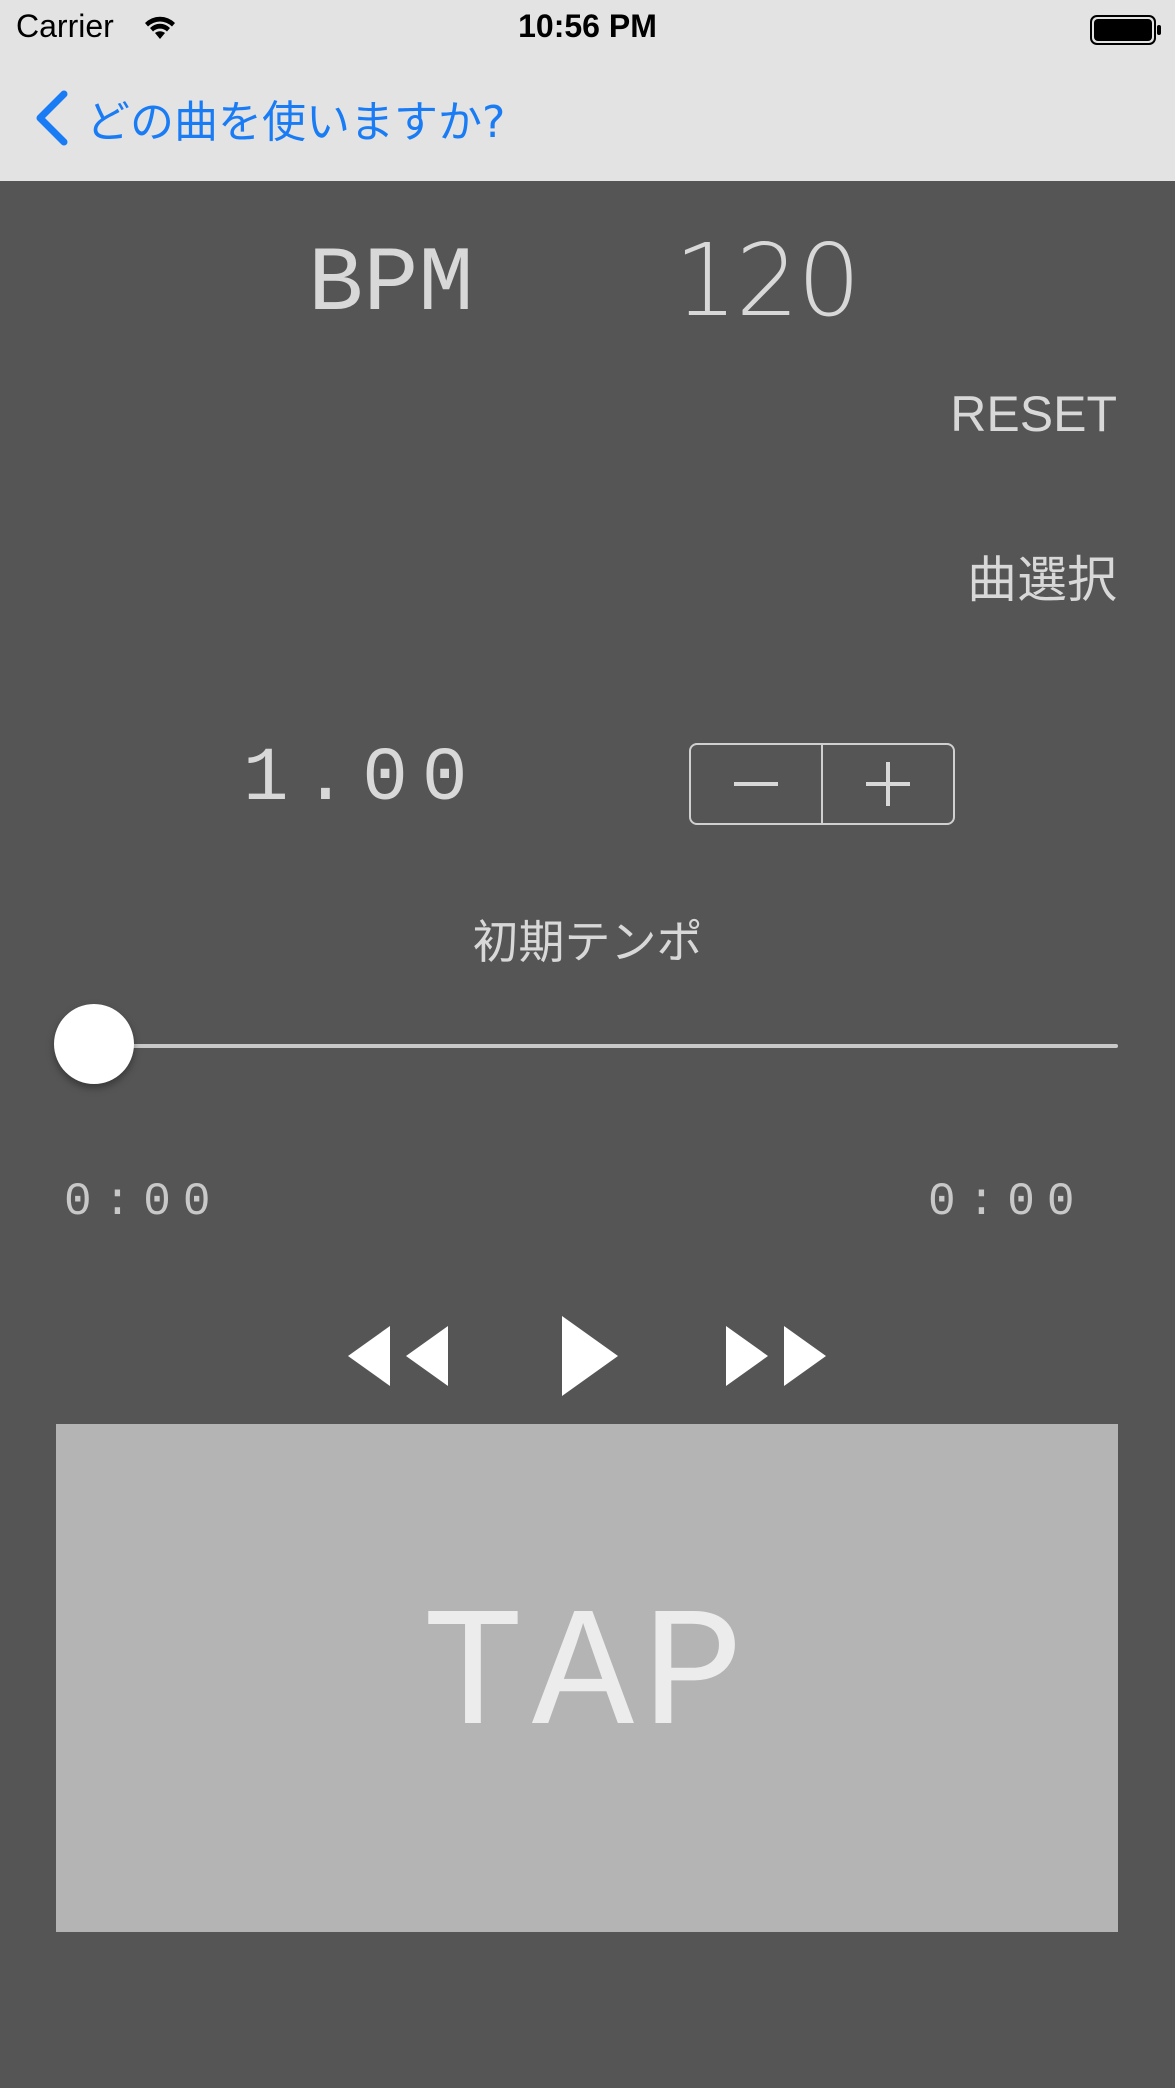 The image size is (1175, 2088). I want to click on back-chevron-icon, so click(52, 118).